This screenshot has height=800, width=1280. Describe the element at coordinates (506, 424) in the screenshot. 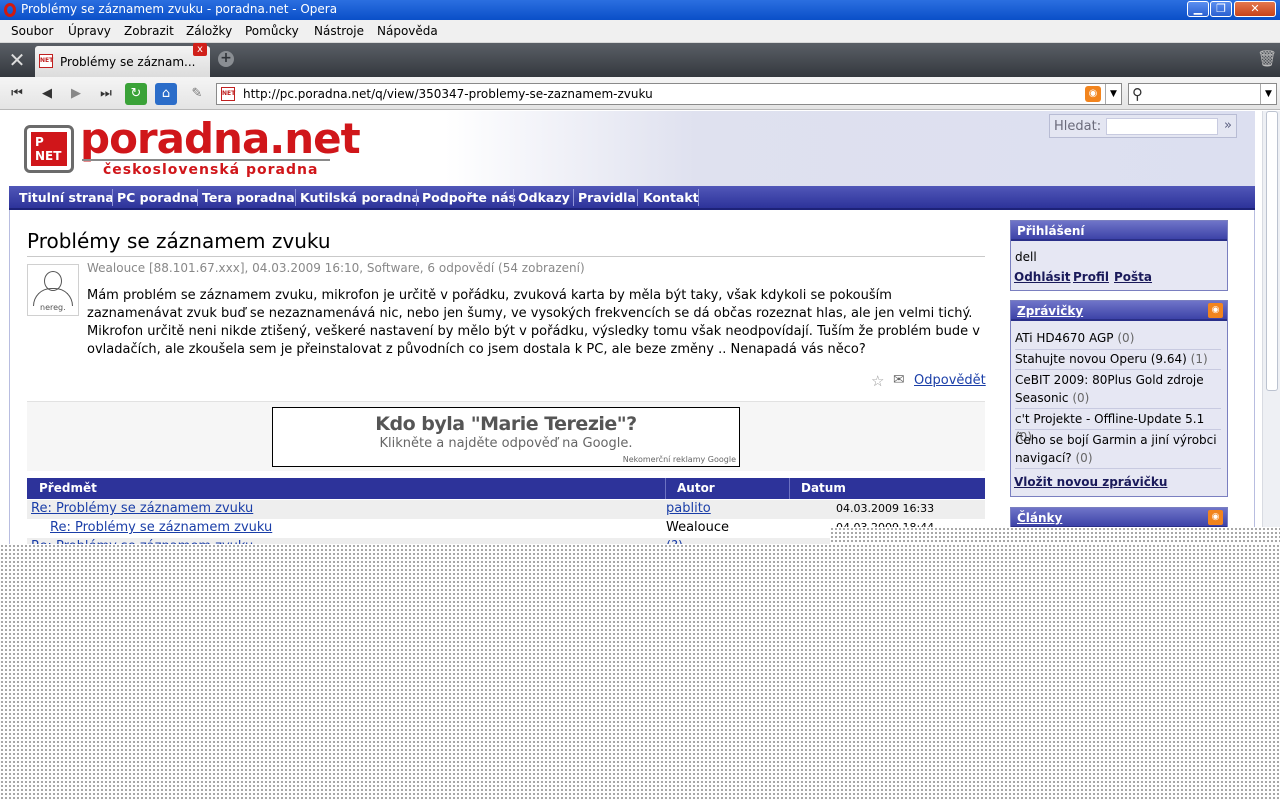

I see `ad-headline: Kdo byla "Marie Terezie"?` at that location.